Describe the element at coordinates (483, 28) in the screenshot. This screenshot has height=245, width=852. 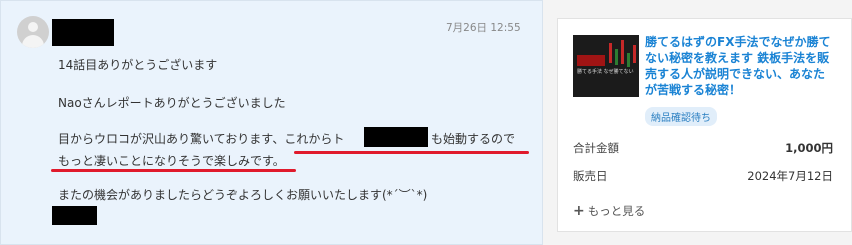
I see `message-timestamp: 7月26日 12:55` at that location.